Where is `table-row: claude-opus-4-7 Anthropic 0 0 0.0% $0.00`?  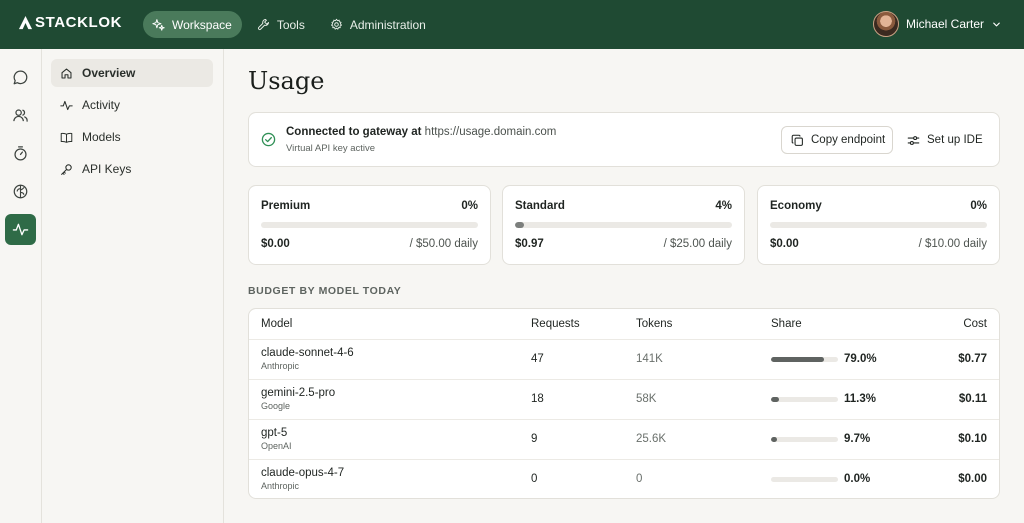
table-row: claude-opus-4-7 Anthropic 0 0 0.0% $0.00 is located at coordinates (624, 478).